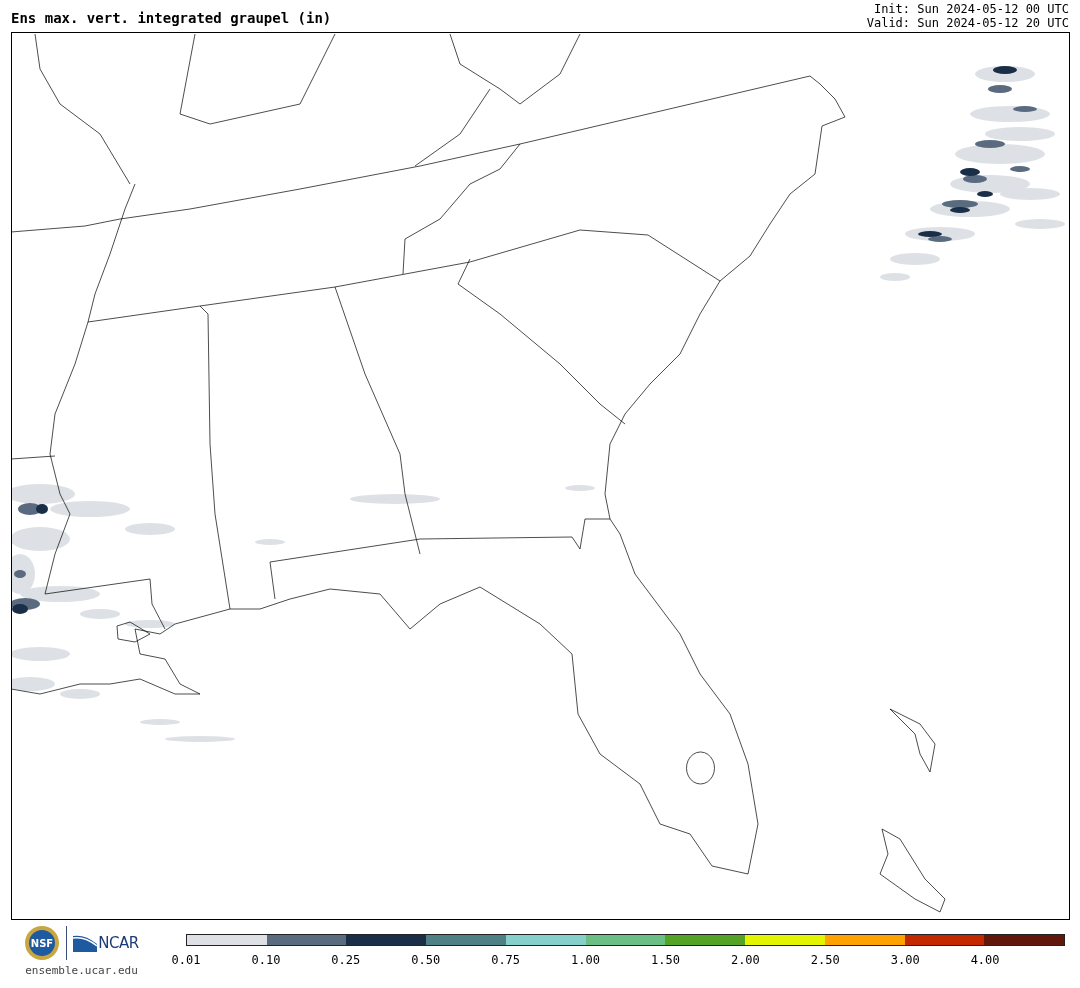 The width and height of the screenshot is (1080, 988). Describe the element at coordinates (585, 959) in the screenshot. I see `tick-label: 1.00` at that location.